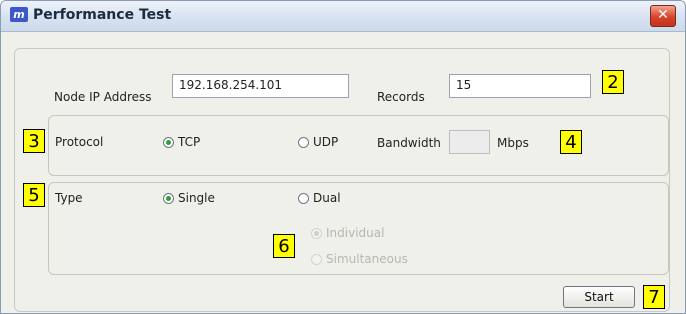 The width and height of the screenshot is (686, 314). Describe the element at coordinates (284, 246) in the screenshot. I see `callout-6: 6` at that location.